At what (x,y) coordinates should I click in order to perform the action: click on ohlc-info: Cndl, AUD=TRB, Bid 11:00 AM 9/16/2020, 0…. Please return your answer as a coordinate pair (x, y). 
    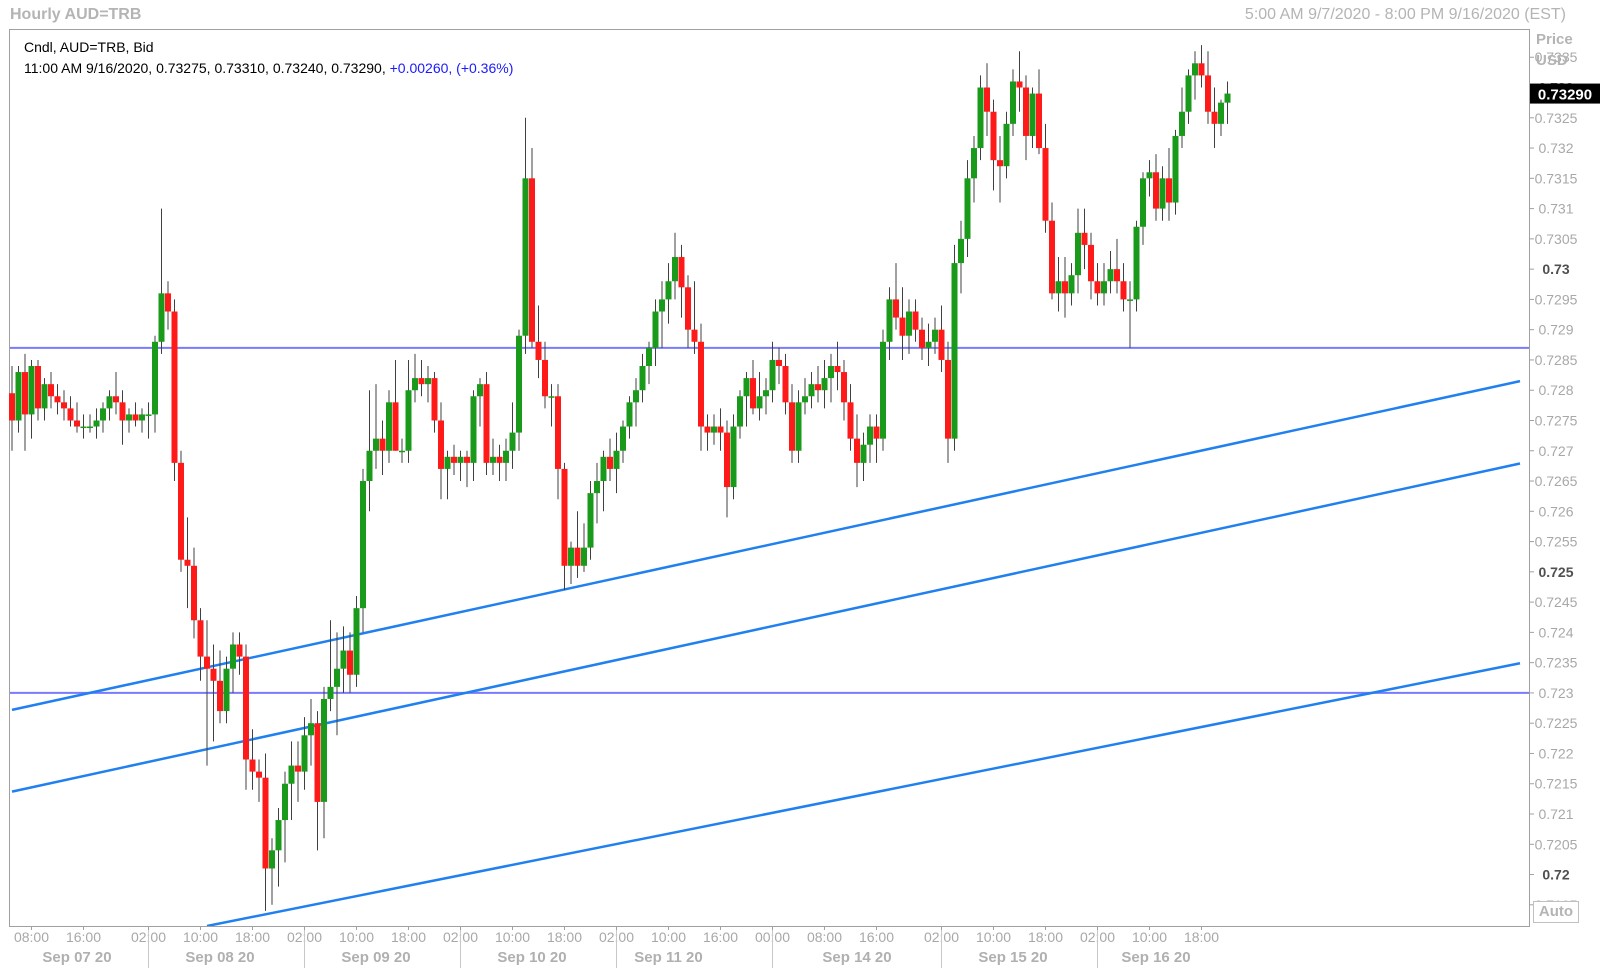
    Looking at the image, I should click on (268, 58).